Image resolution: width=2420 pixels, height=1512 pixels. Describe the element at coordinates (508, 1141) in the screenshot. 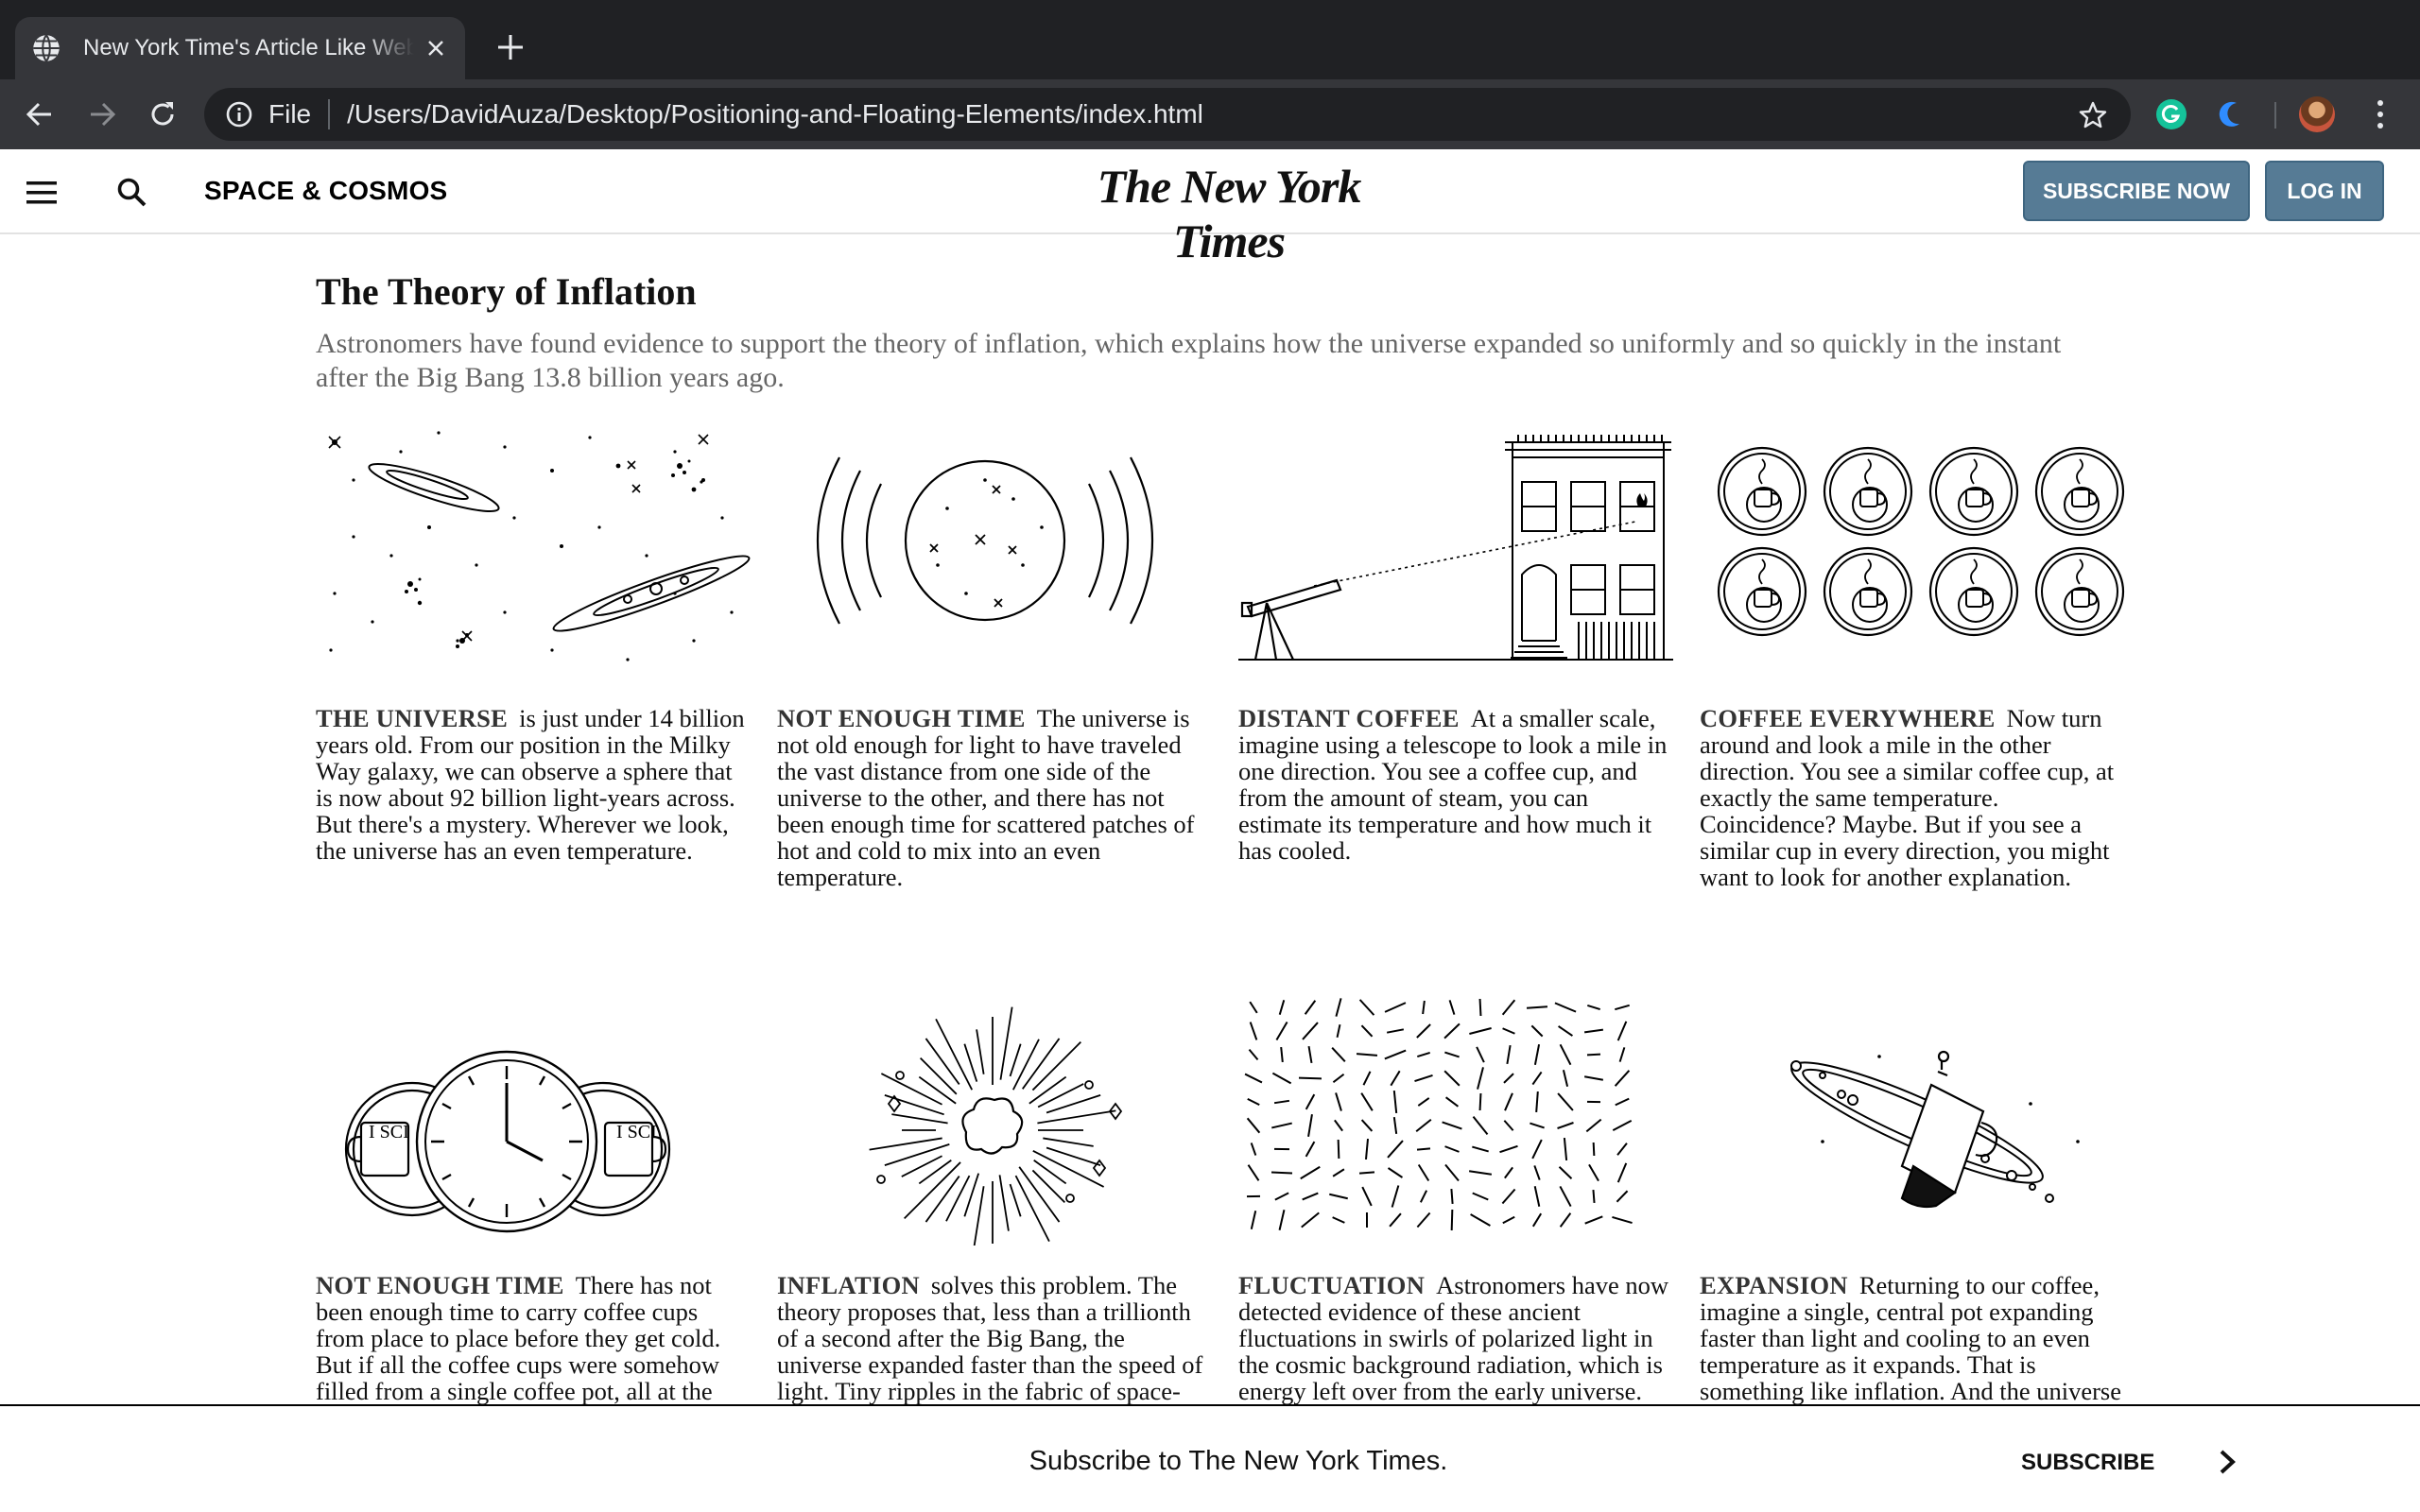

I see `clock-cups-illustration: I SCI I SCI` at that location.